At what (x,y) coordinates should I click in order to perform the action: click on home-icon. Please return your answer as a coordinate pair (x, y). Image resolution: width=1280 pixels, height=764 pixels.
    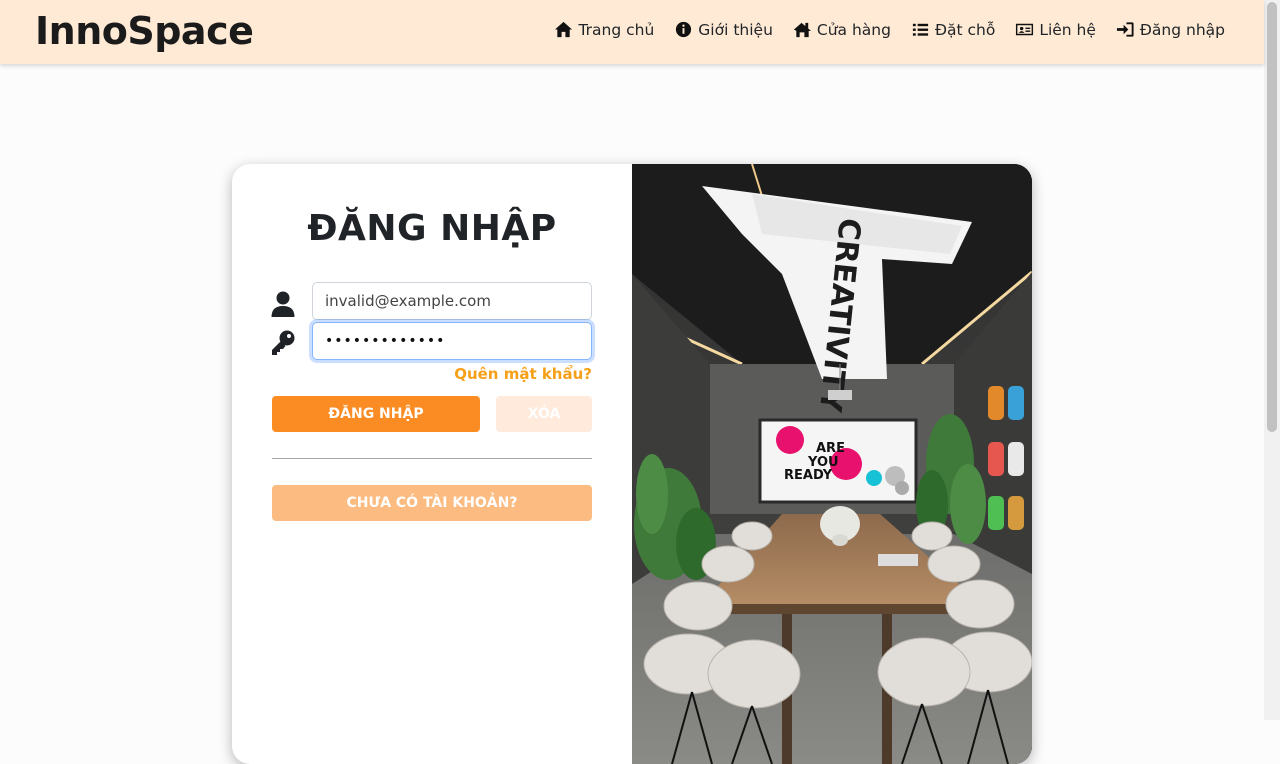
    Looking at the image, I should click on (564, 29).